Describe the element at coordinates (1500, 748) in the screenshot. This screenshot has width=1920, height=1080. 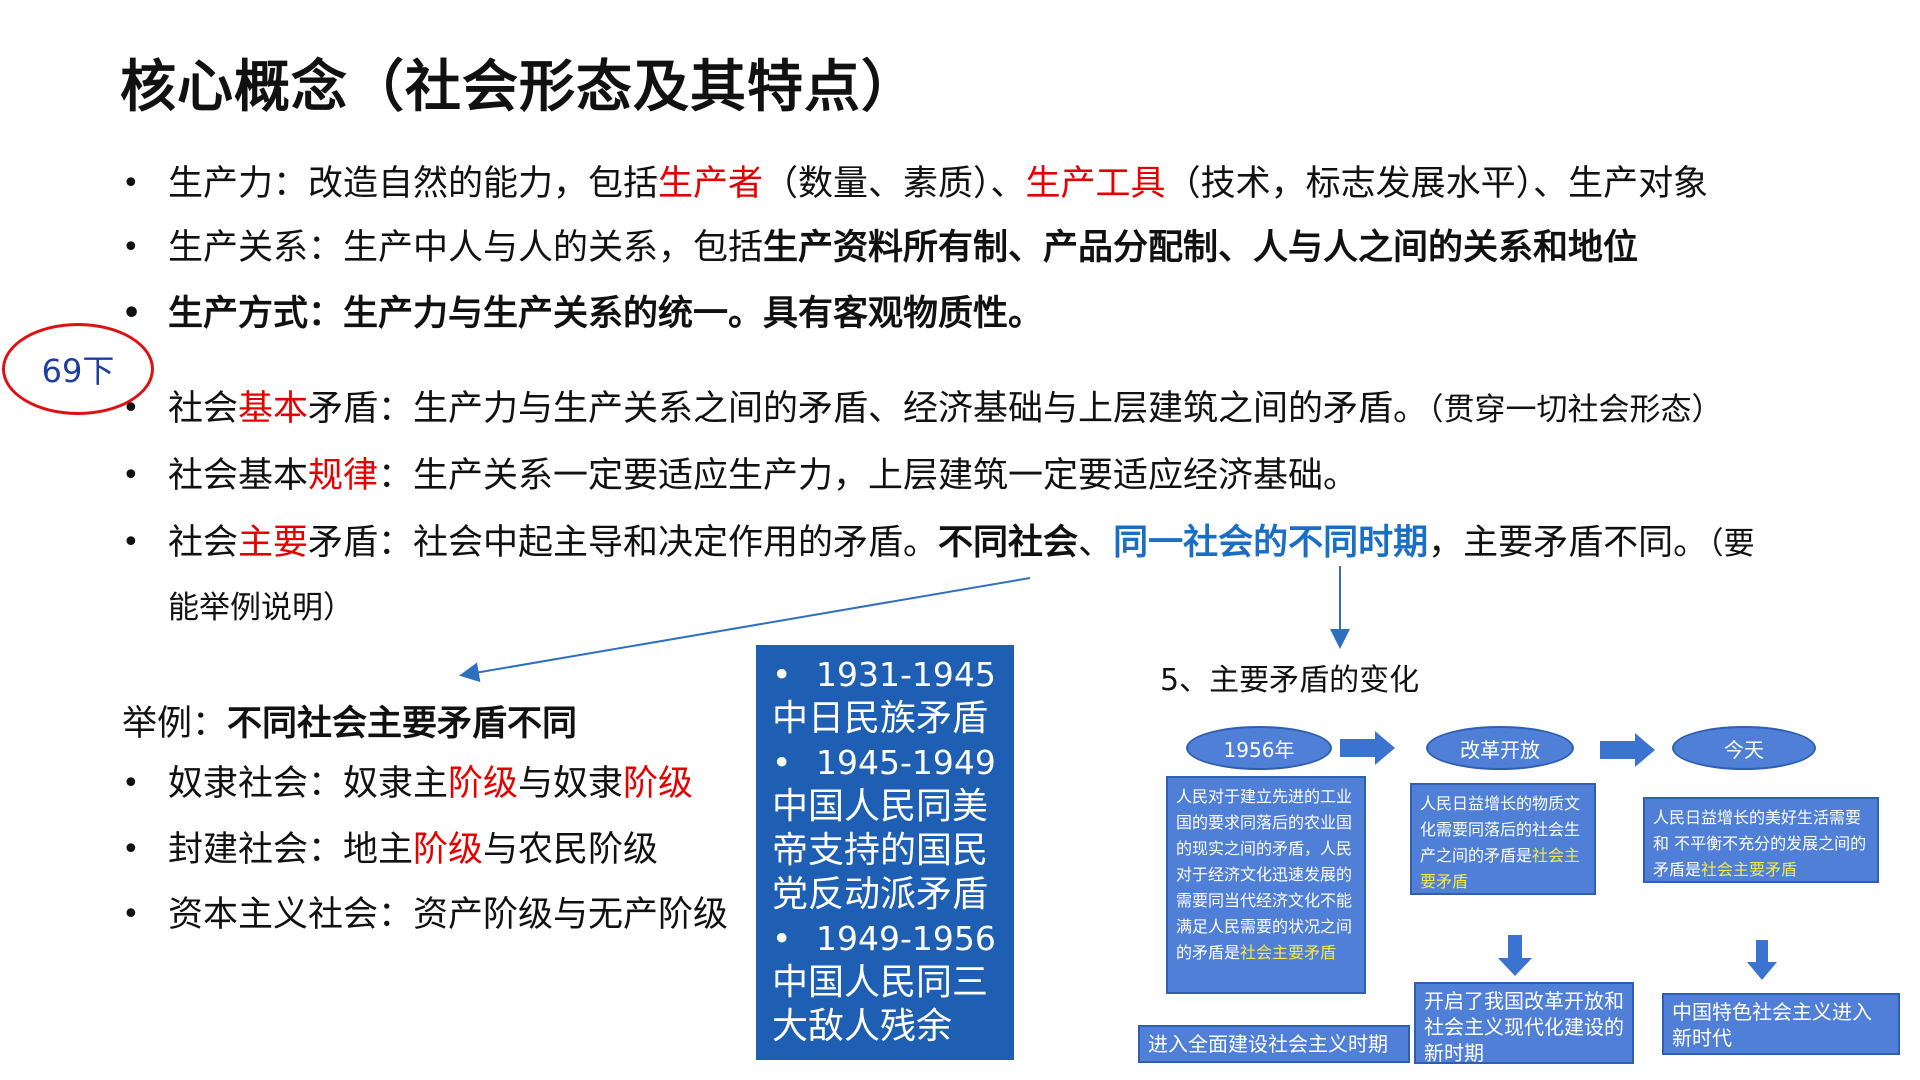
I see `flow-oval-reform: 改革开放` at that location.